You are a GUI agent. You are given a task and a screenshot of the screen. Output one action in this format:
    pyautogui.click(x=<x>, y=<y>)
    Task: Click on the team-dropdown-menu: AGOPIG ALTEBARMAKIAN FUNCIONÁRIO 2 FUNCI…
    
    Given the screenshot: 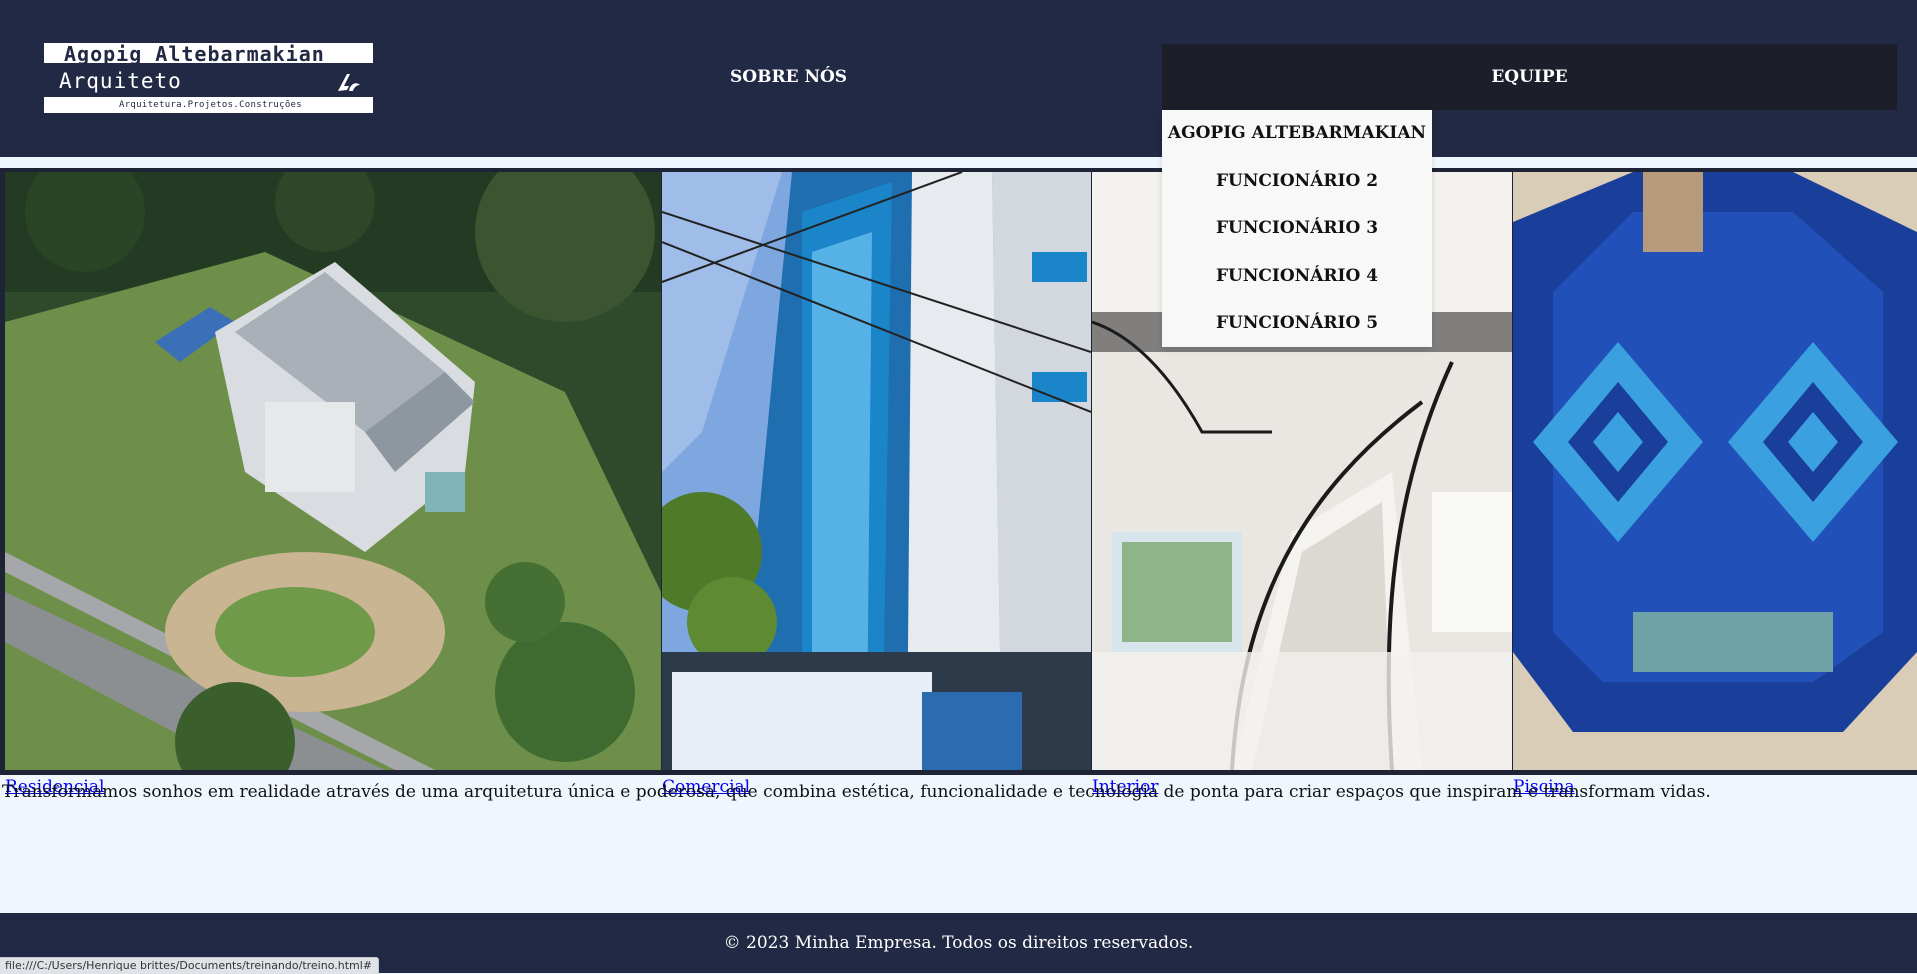 What is the action you would take?
    pyautogui.click(x=1297, y=228)
    